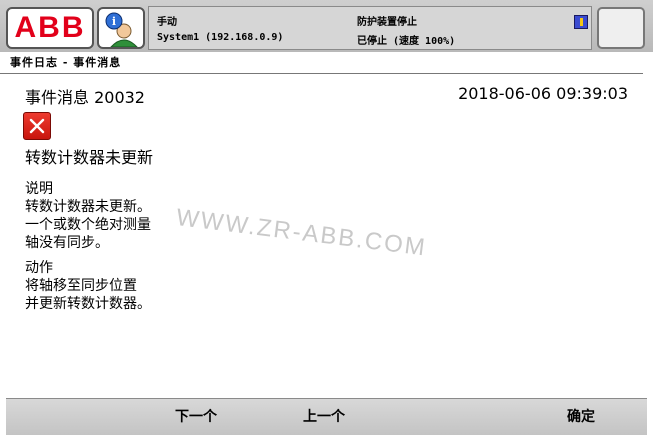 The width and height of the screenshot is (653, 435). Describe the element at coordinates (39, 189) in the screenshot. I see `description-label: 说明` at that location.